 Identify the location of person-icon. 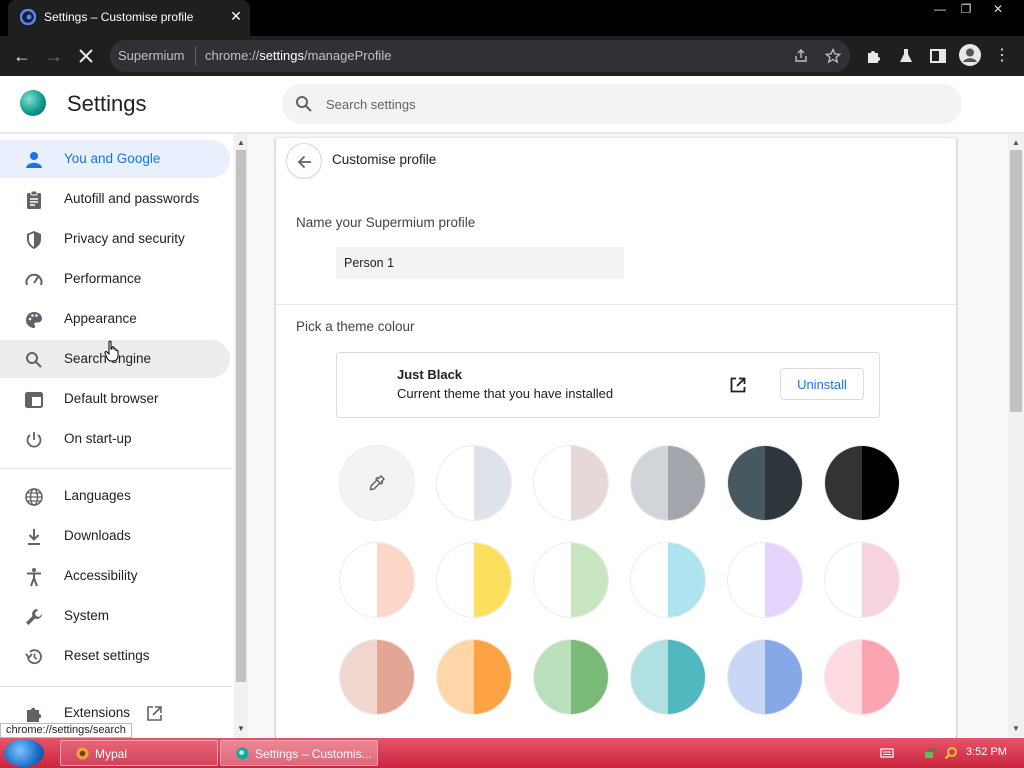
(34, 160).